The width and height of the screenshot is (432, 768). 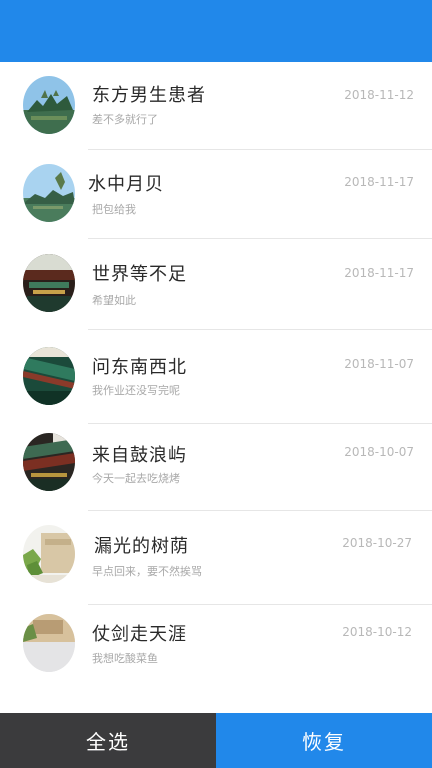 What do you see at coordinates (379, 364) in the screenshot?
I see `date-label: 2018-11-07` at bounding box center [379, 364].